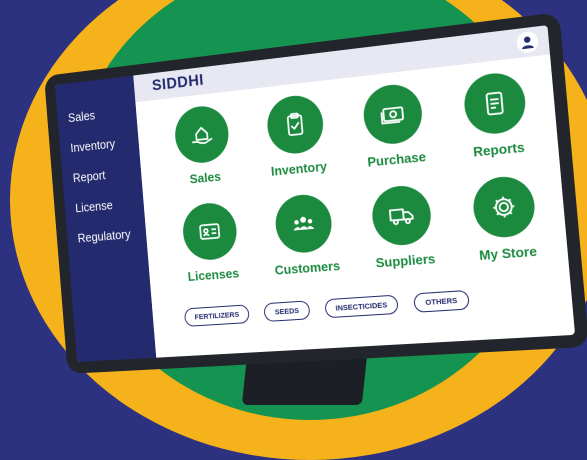  I want to click on tile-label: Sales, so click(205, 177).